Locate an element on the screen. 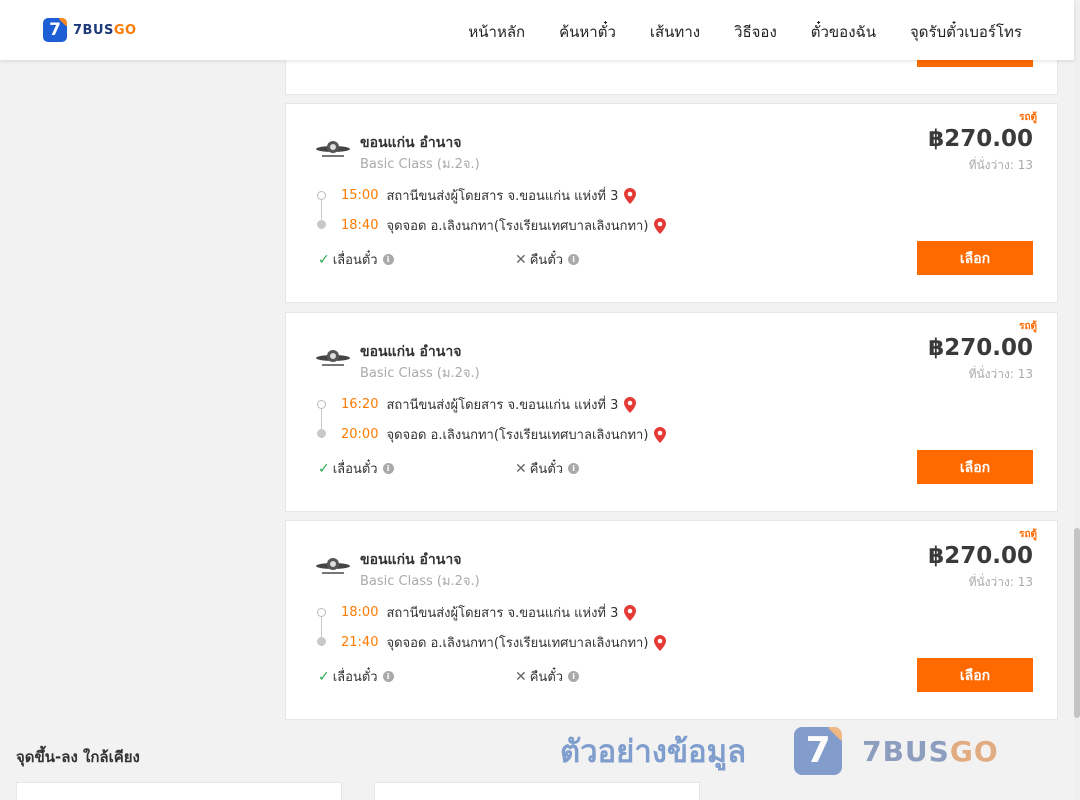  nav-routes: เส้นทาง is located at coordinates (675, 32).